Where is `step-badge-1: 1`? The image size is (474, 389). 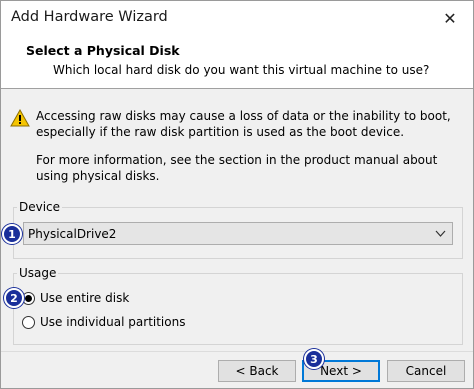
step-badge-1: 1 is located at coordinates (12, 234).